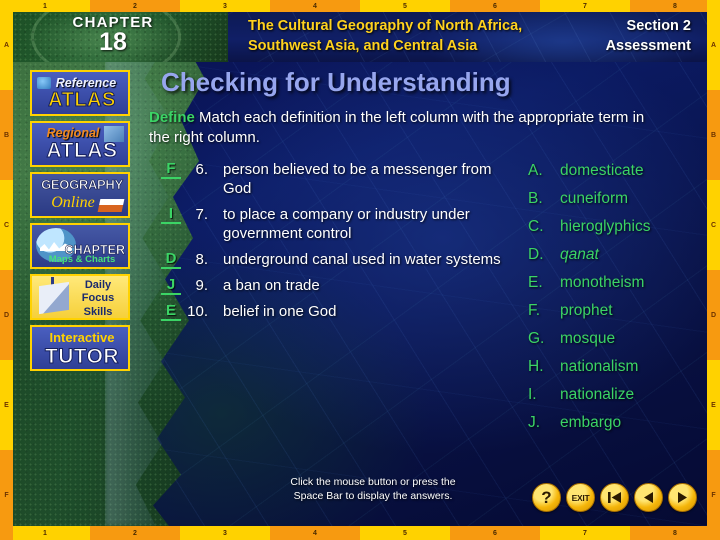 The image size is (720, 540). What do you see at coordinates (45, 533) in the screenshot?
I see `ruler-tick: 1` at bounding box center [45, 533].